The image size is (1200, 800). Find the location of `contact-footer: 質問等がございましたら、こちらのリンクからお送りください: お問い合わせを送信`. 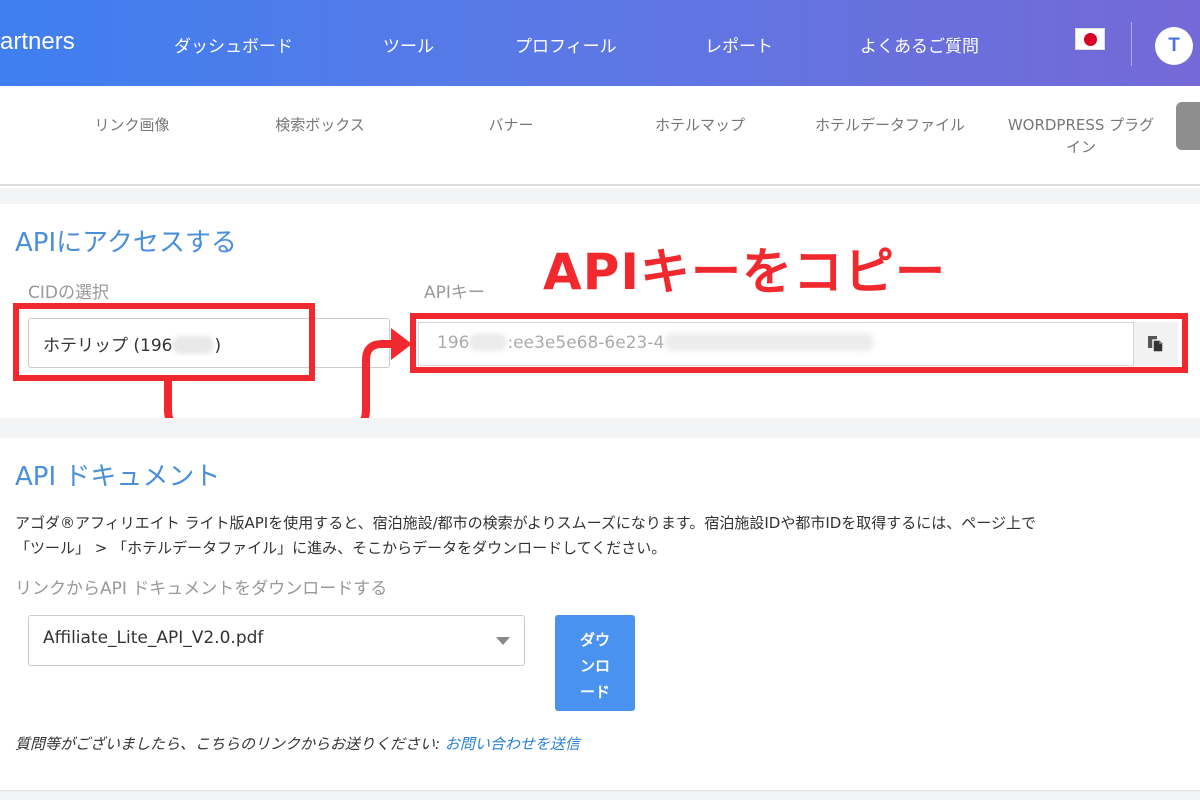

contact-footer: 質問等がございましたら、こちらのリンクからお送りください: お問い合わせを送信 is located at coordinates (297, 743).